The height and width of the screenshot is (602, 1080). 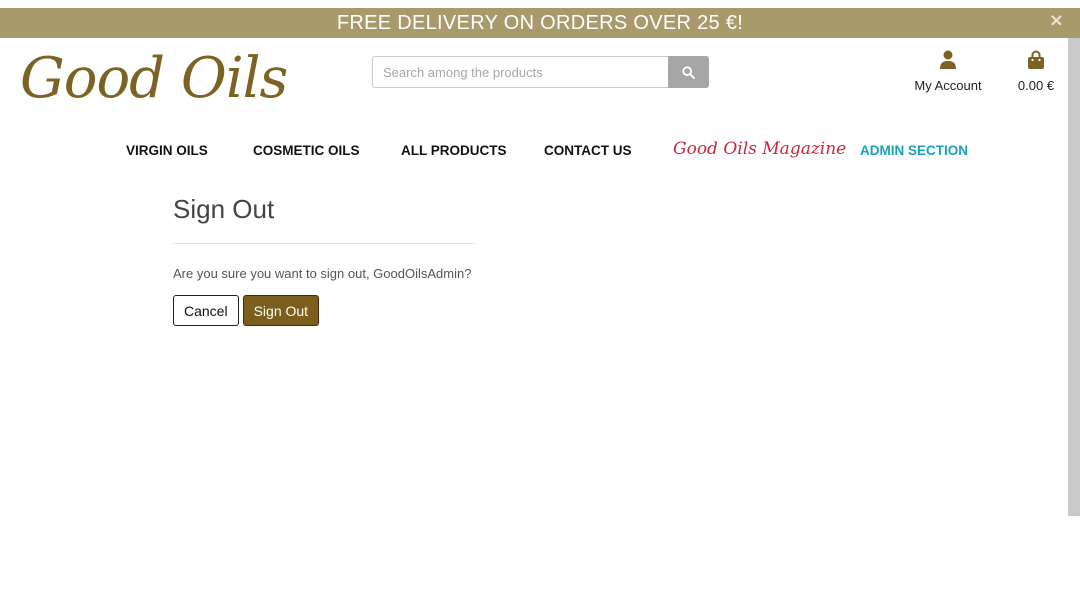 What do you see at coordinates (1036, 60) in the screenshot?
I see `shopping-bag-icon` at bounding box center [1036, 60].